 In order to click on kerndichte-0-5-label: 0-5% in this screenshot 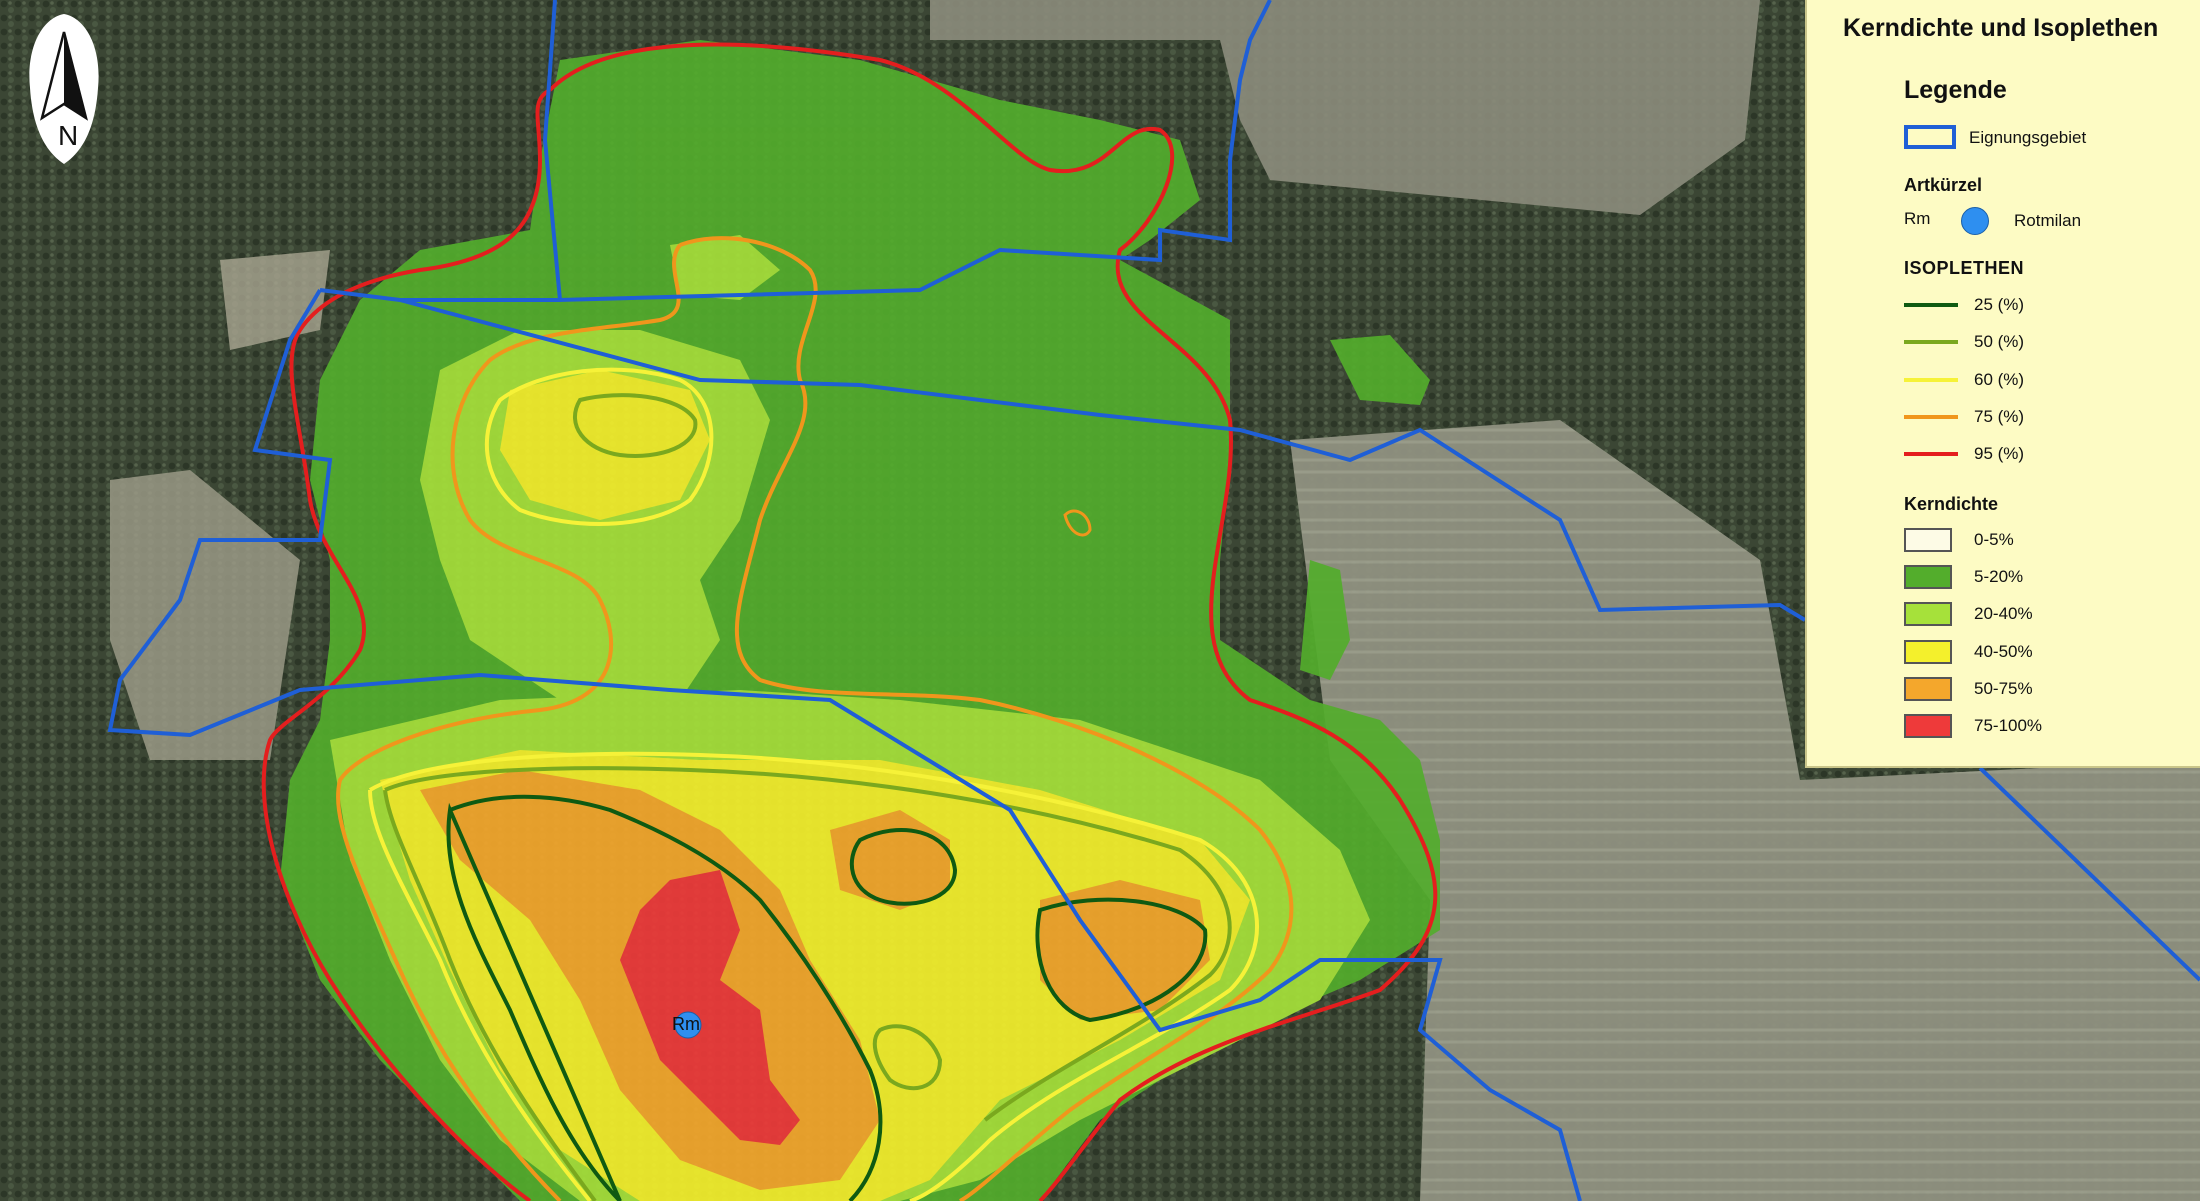, I will do `click(1994, 539)`.